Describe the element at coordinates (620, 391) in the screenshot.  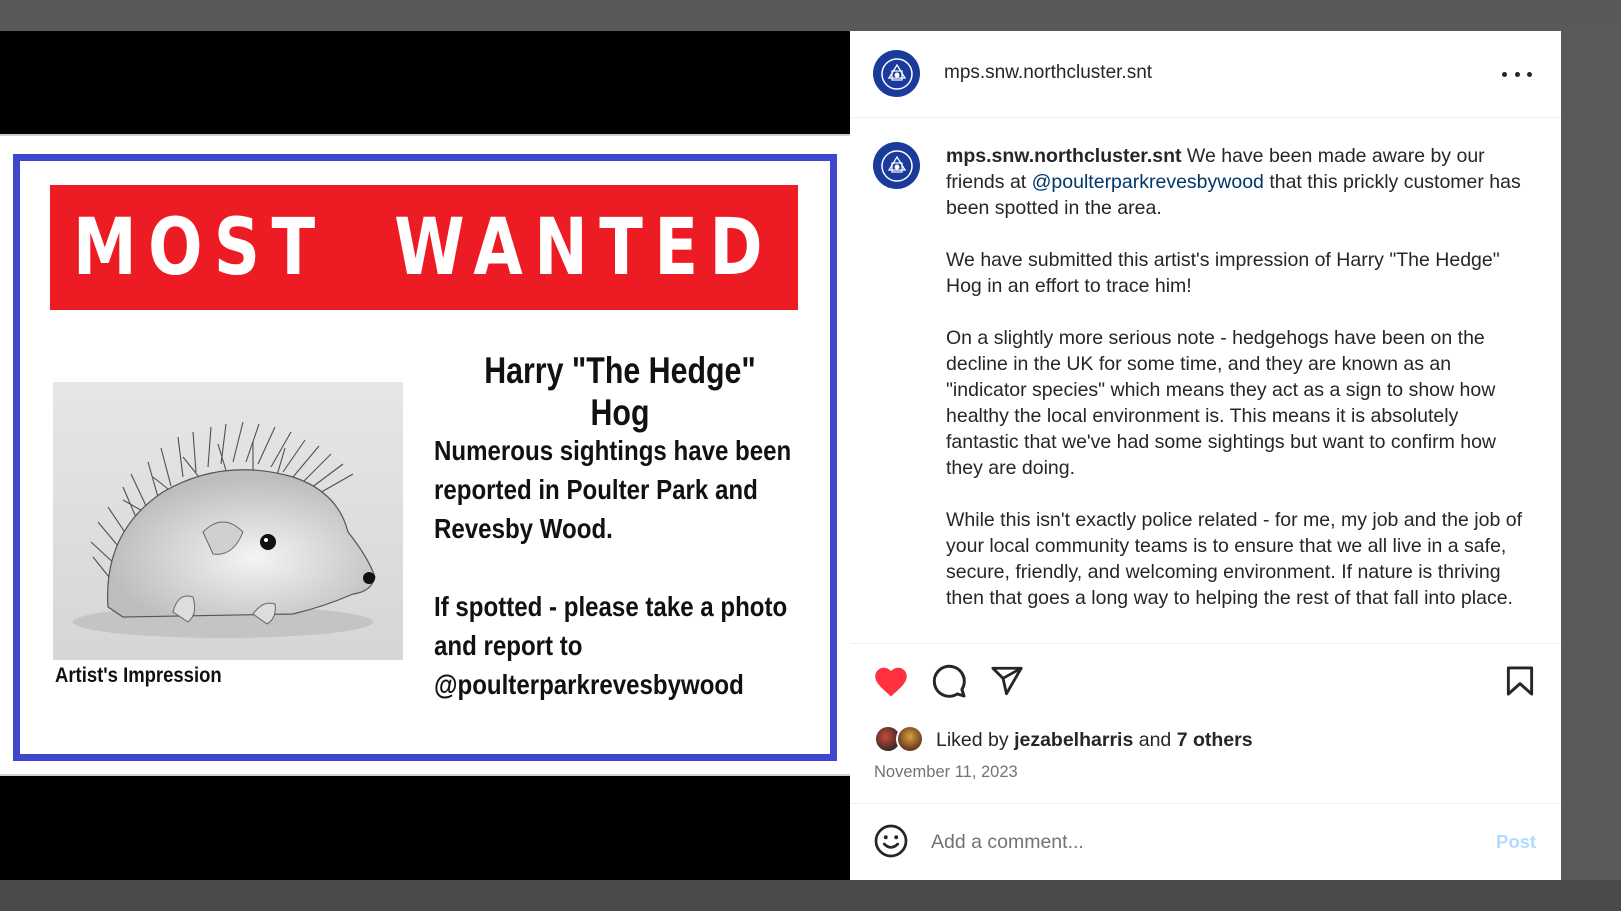
I see `poster-title: Harry "The Hedge" Hog` at that location.